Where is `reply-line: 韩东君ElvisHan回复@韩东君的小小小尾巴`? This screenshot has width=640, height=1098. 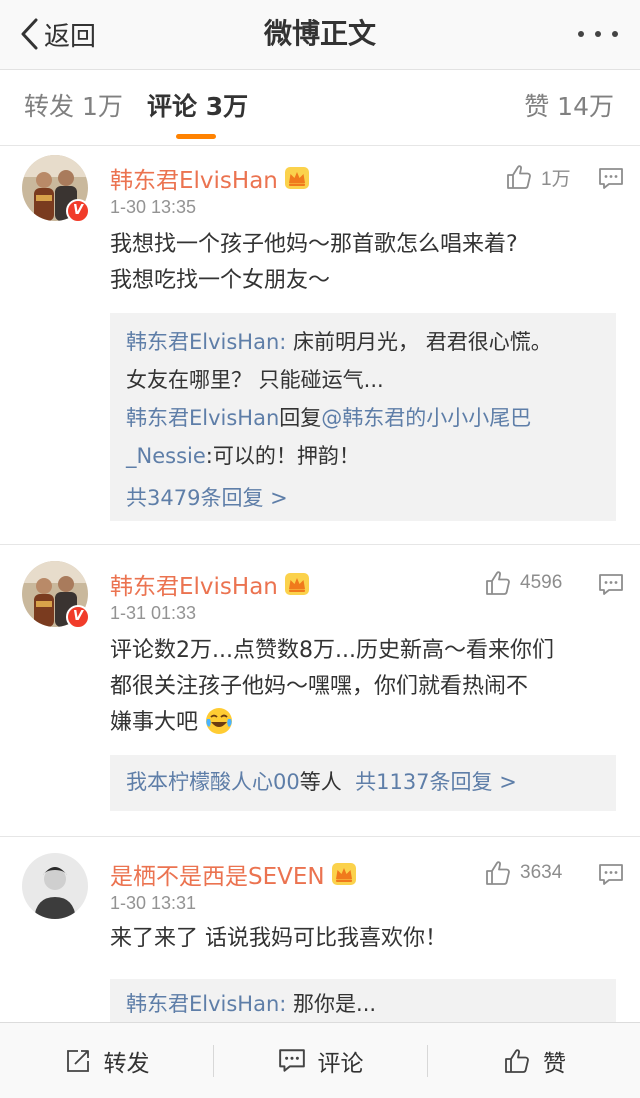
reply-line: 韩东君ElvisHan回复@韩东君的小小小尾巴 is located at coordinates (329, 418).